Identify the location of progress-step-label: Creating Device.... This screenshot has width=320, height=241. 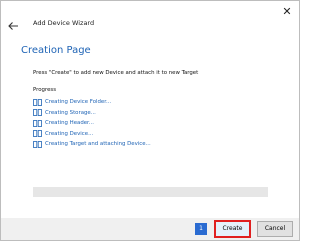
(69, 133).